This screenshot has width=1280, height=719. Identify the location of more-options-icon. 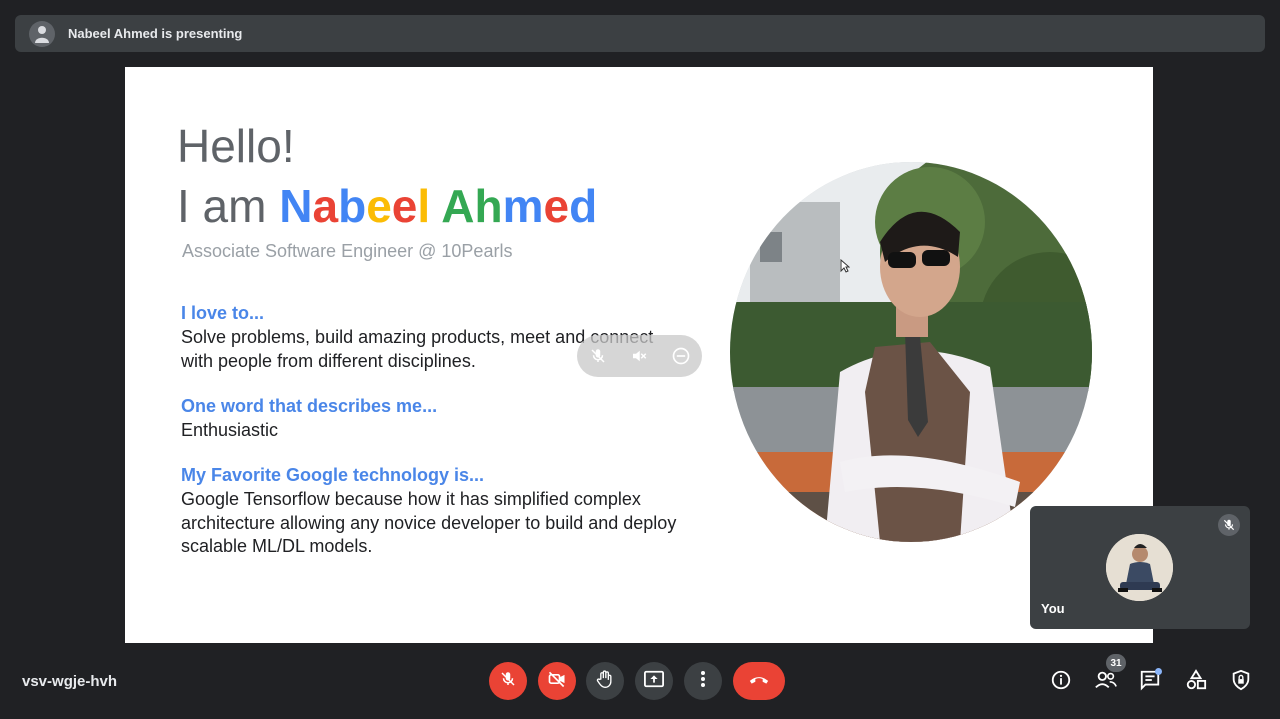
(703, 681).